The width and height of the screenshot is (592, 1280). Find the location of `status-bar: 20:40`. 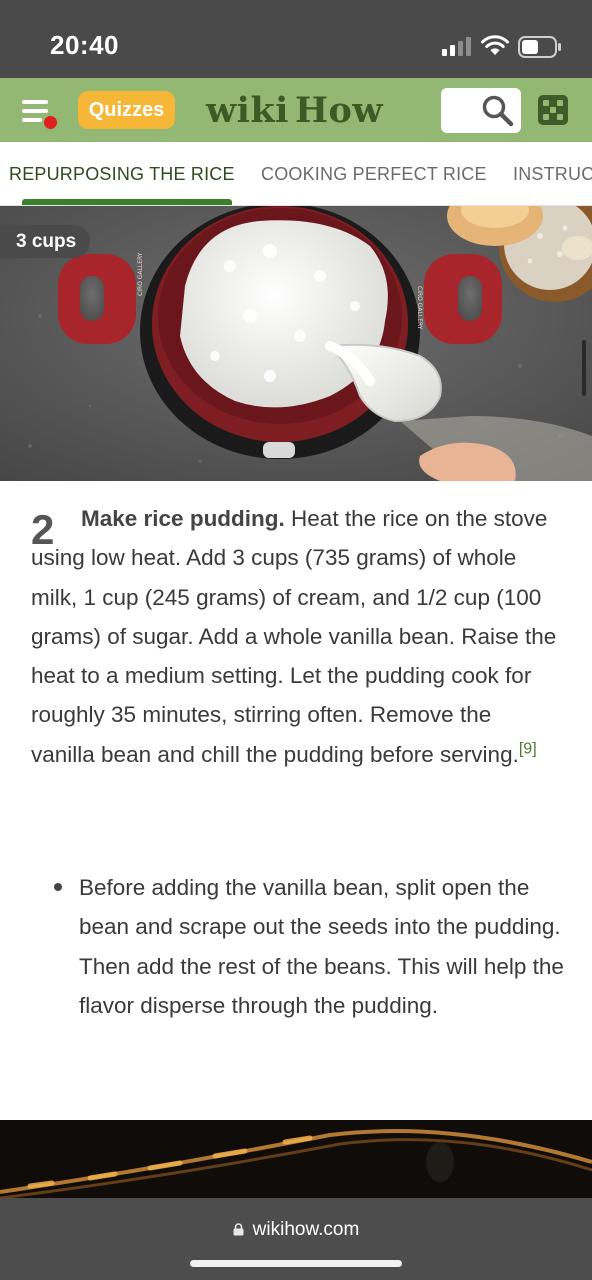

status-bar: 20:40 is located at coordinates (296, 39).